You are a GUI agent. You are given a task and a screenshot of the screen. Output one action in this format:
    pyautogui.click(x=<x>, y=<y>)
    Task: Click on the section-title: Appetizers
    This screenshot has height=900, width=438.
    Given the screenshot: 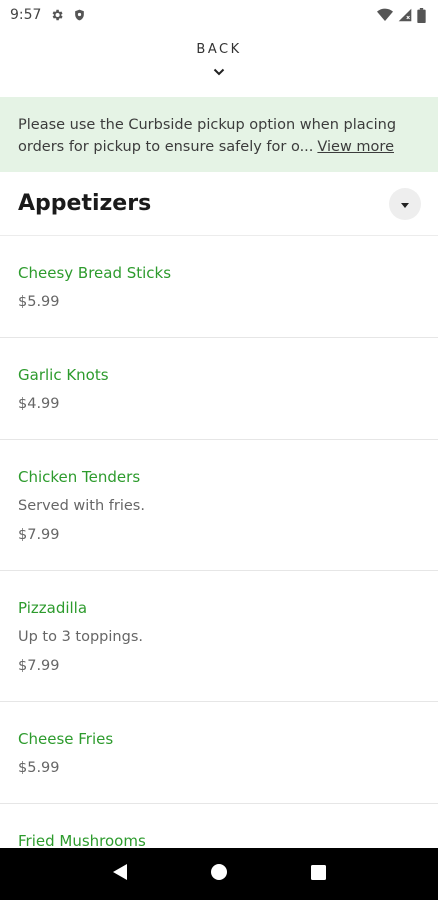 What is the action you would take?
    pyautogui.click(x=85, y=203)
    